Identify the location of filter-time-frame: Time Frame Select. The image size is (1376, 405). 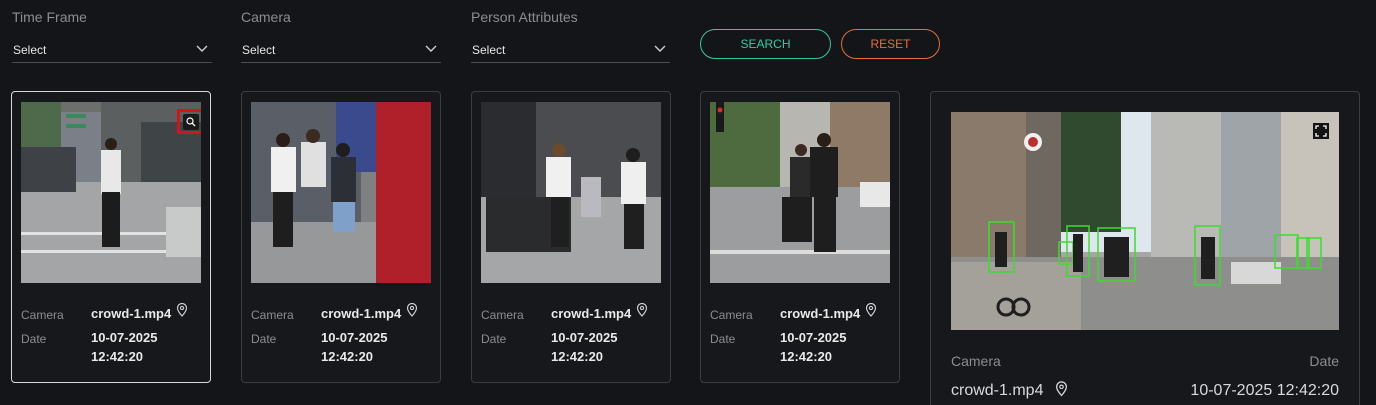
(112, 35).